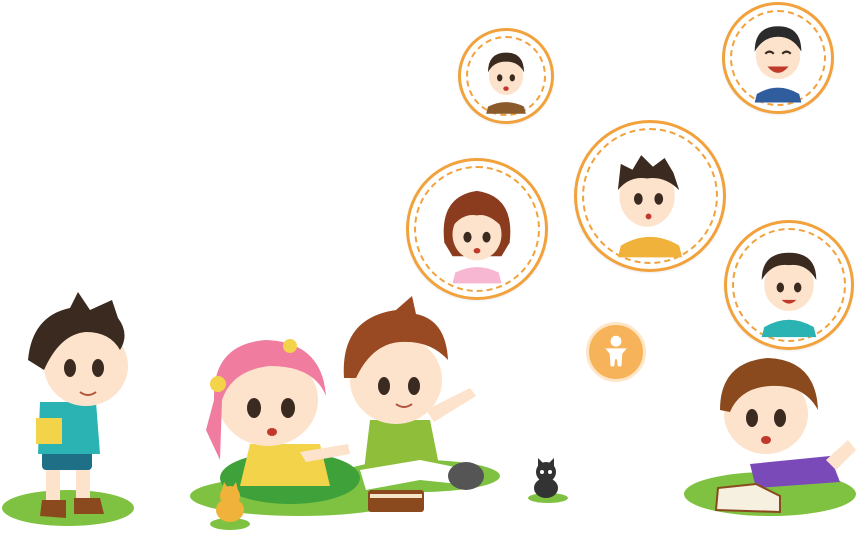  I want to click on book, so click(396, 501).